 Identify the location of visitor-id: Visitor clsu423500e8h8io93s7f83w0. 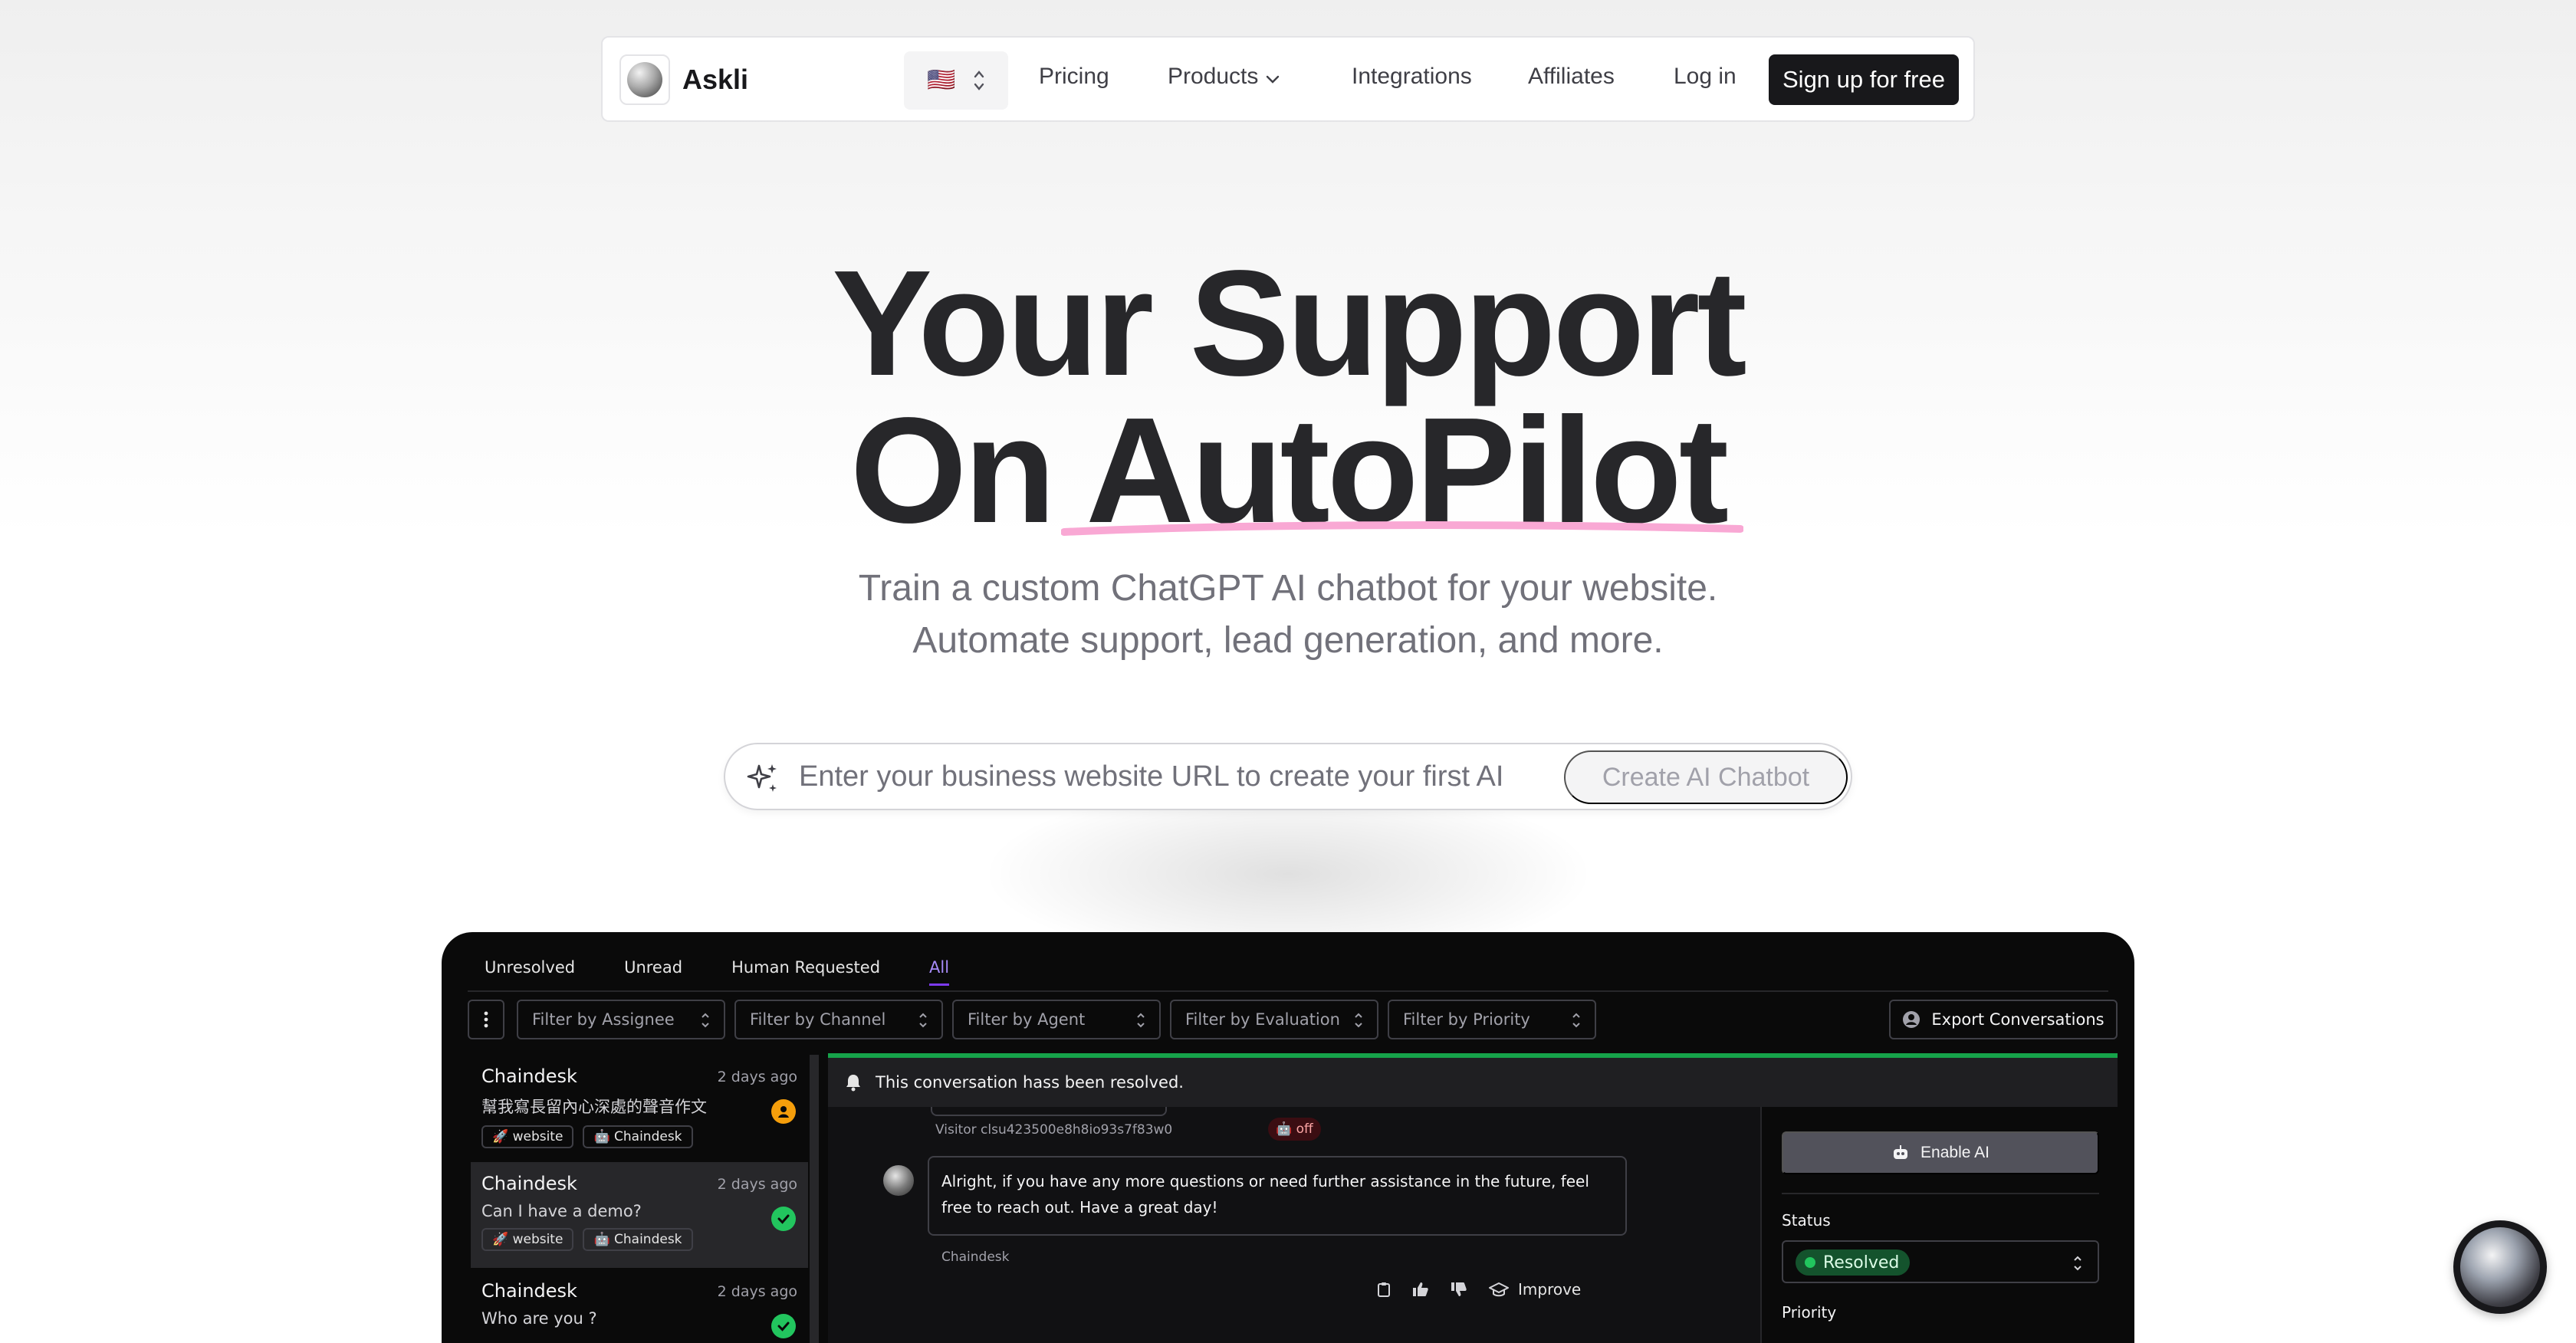
(1054, 1130).